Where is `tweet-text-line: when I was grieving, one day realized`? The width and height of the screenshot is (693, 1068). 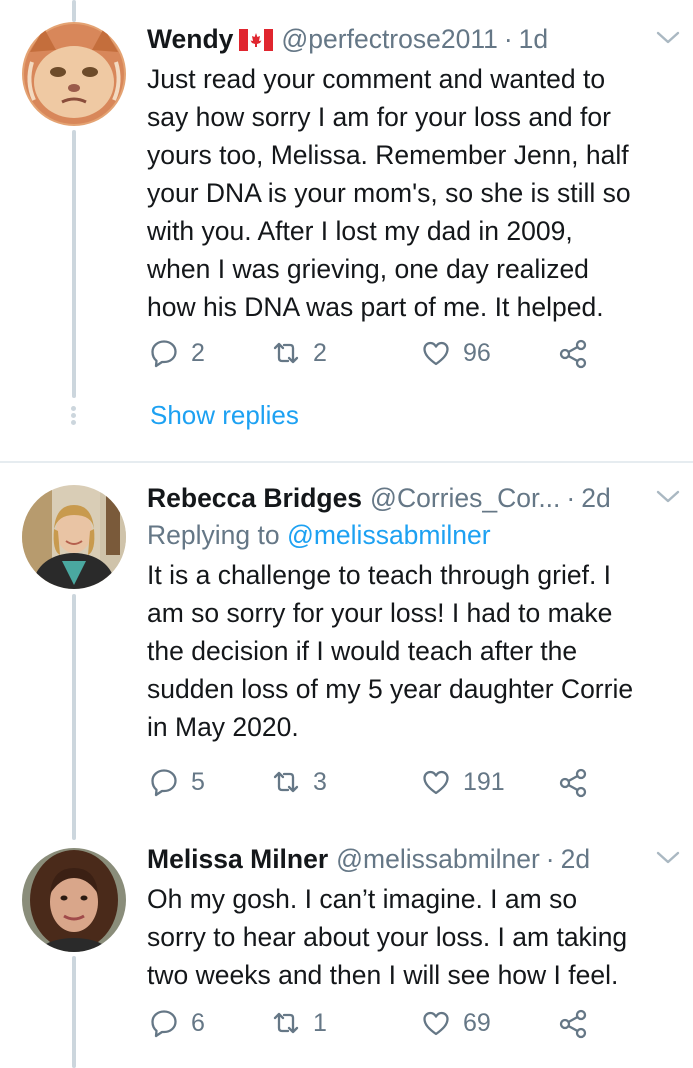
tweet-text-line: when I was grieving, one day realized is located at coordinates (368, 269).